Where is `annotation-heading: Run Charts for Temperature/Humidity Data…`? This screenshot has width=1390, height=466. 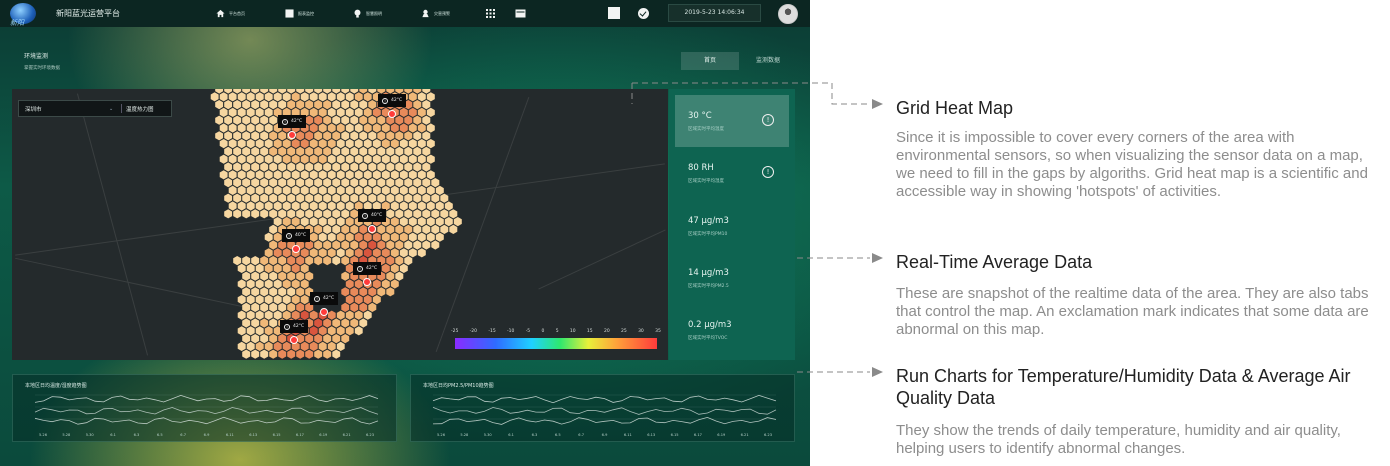
annotation-heading: Run Charts for Temperature/Humidity Data… is located at coordinates (1123, 387).